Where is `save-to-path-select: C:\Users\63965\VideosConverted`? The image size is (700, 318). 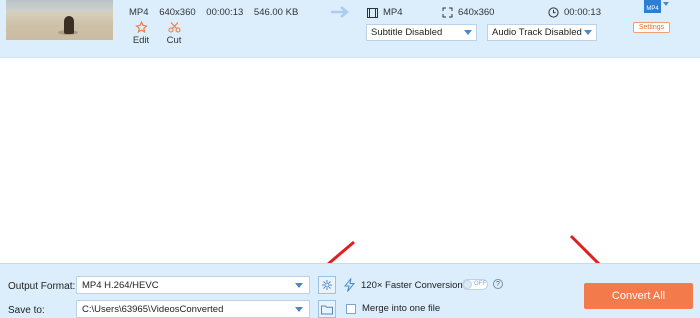 save-to-path-select: C:\Users\63965\VideosConverted is located at coordinates (193, 309).